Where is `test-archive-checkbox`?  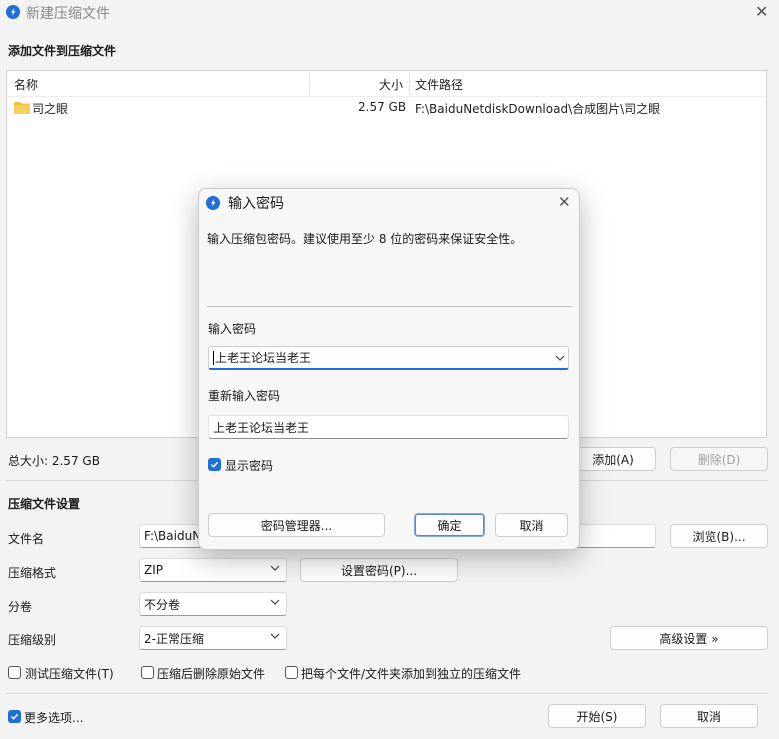 test-archive-checkbox is located at coordinates (14, 672).